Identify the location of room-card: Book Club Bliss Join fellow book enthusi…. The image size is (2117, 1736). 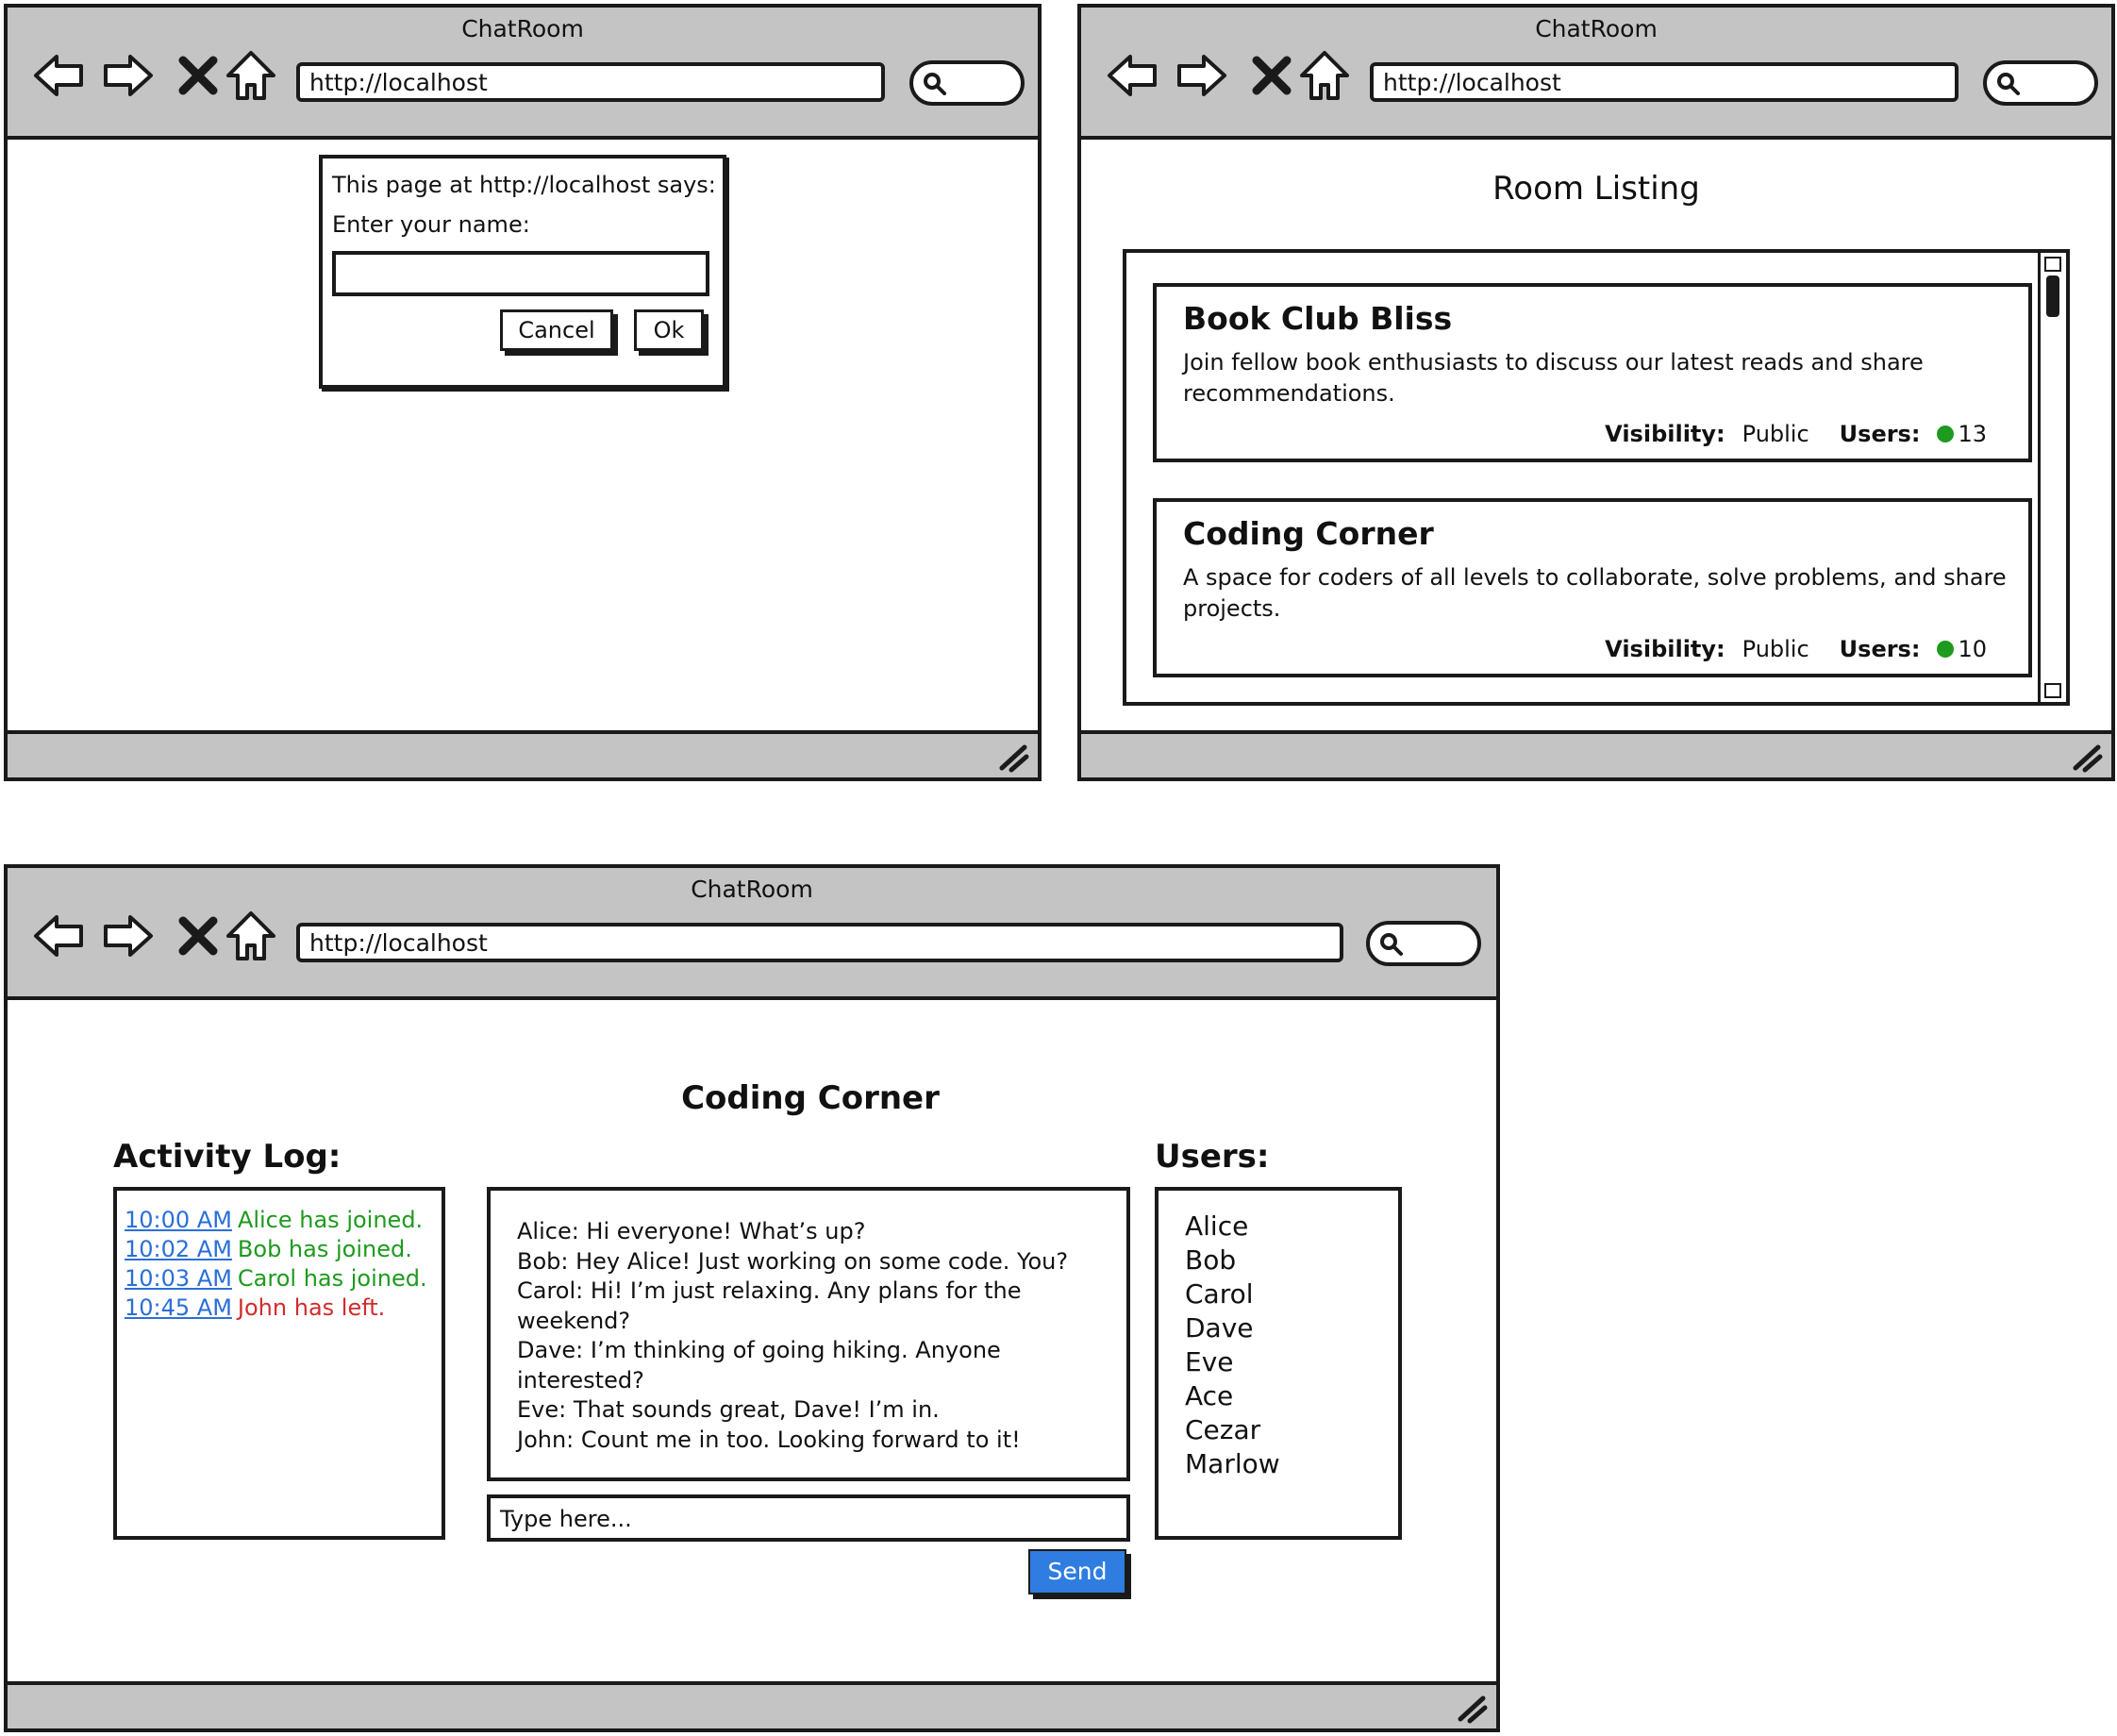
(1592, 372).